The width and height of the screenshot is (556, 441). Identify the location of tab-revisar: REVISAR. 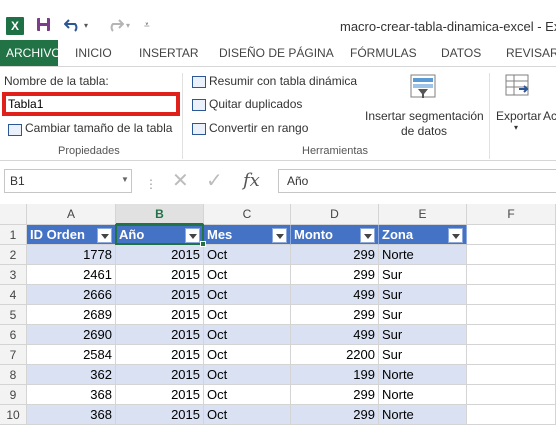
(531, 53).